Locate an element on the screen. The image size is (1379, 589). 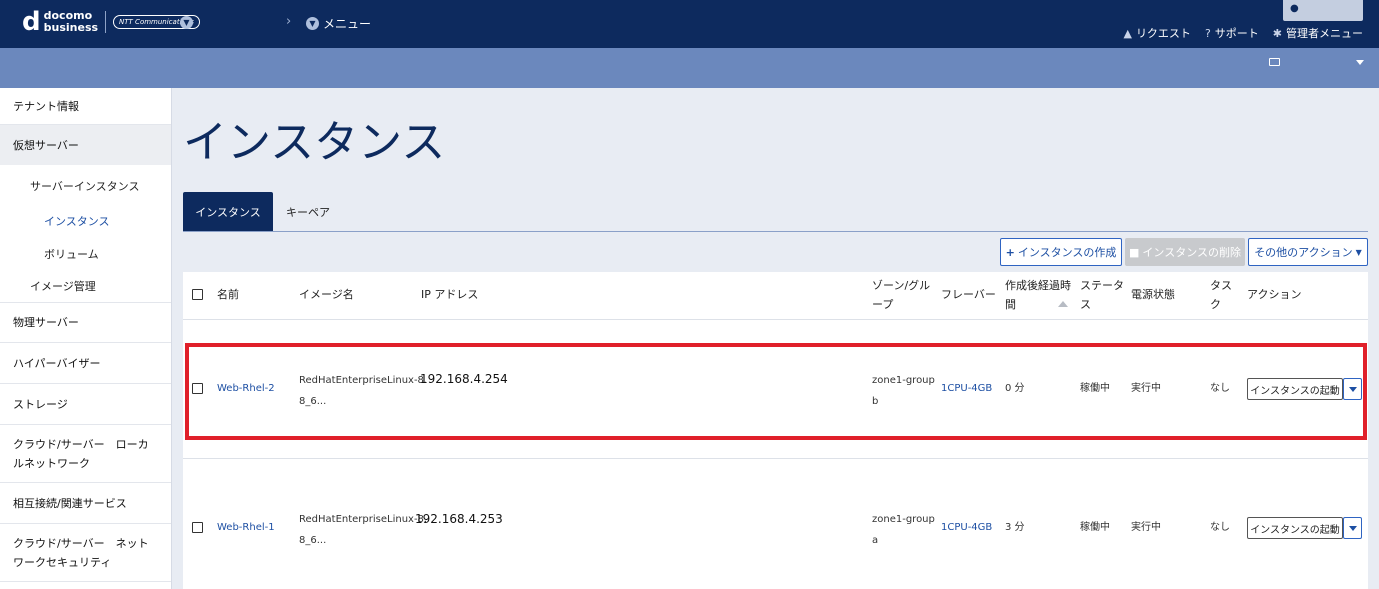
col-zone: ゾーン/グル ープ is located at coordinates (901, 295).